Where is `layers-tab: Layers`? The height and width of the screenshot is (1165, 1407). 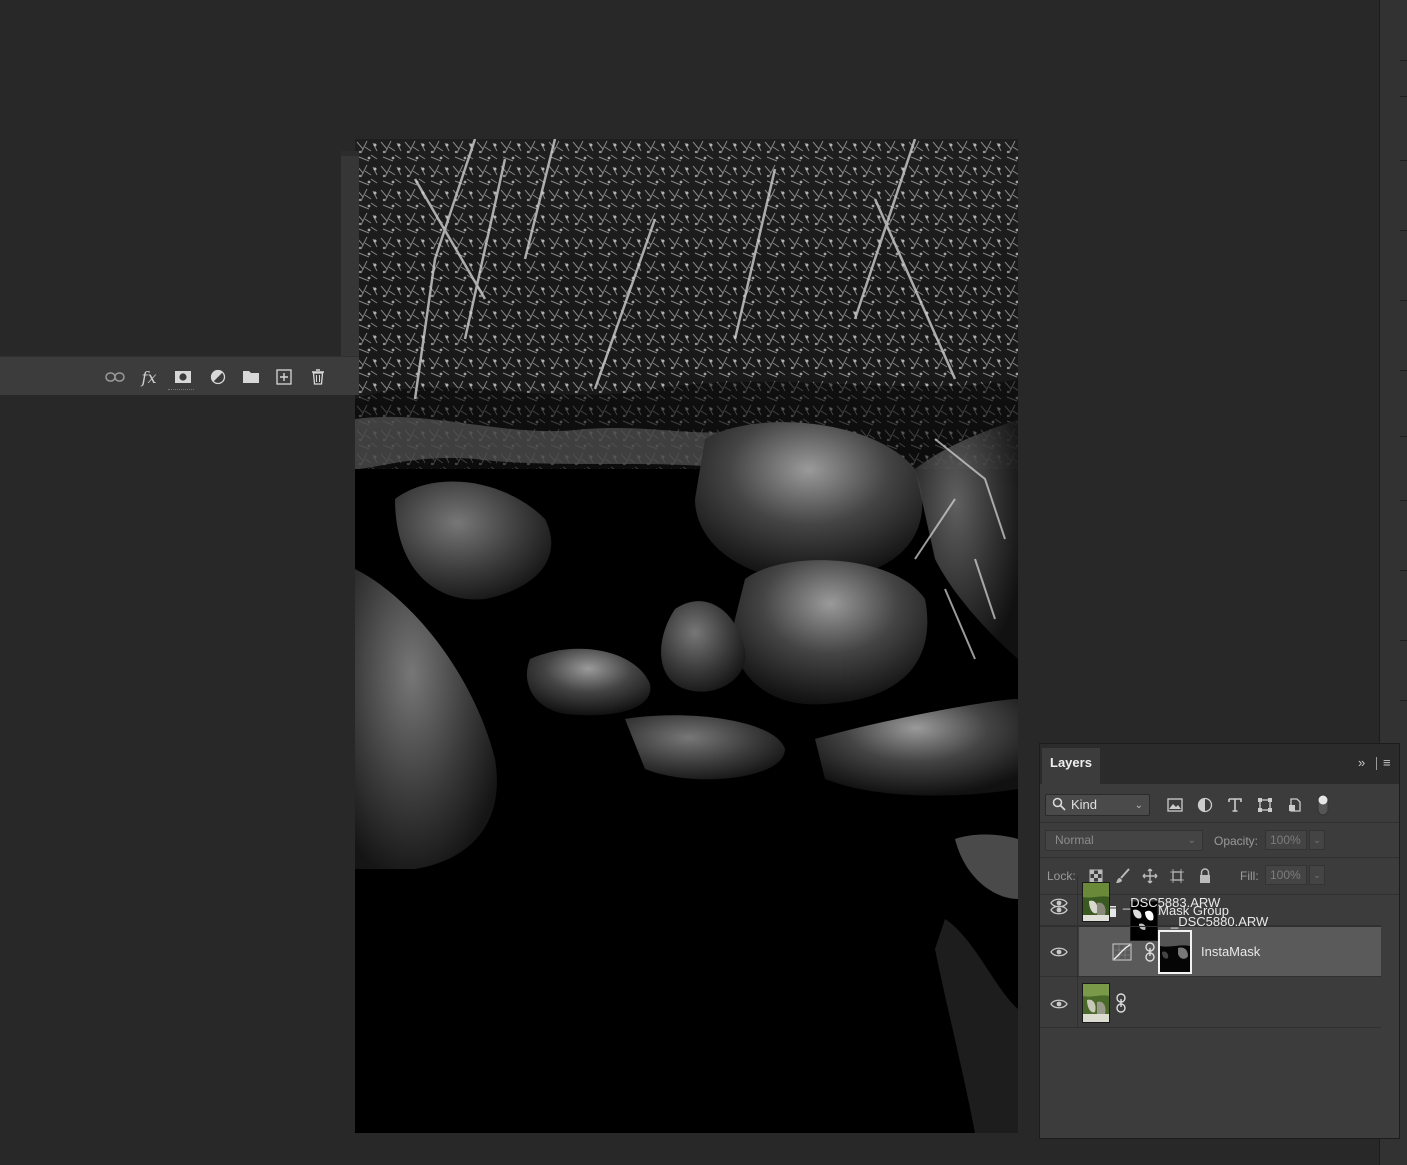
layers-tab: Layers is located at coordinates (1071, 766).